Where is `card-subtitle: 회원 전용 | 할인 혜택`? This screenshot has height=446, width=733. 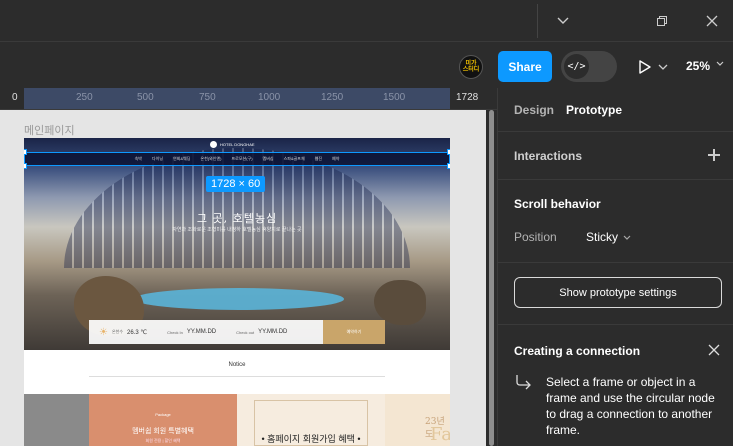 card-subtitle: 회원 전용 | 할인 혜택 is located at coordinates (163, 440).